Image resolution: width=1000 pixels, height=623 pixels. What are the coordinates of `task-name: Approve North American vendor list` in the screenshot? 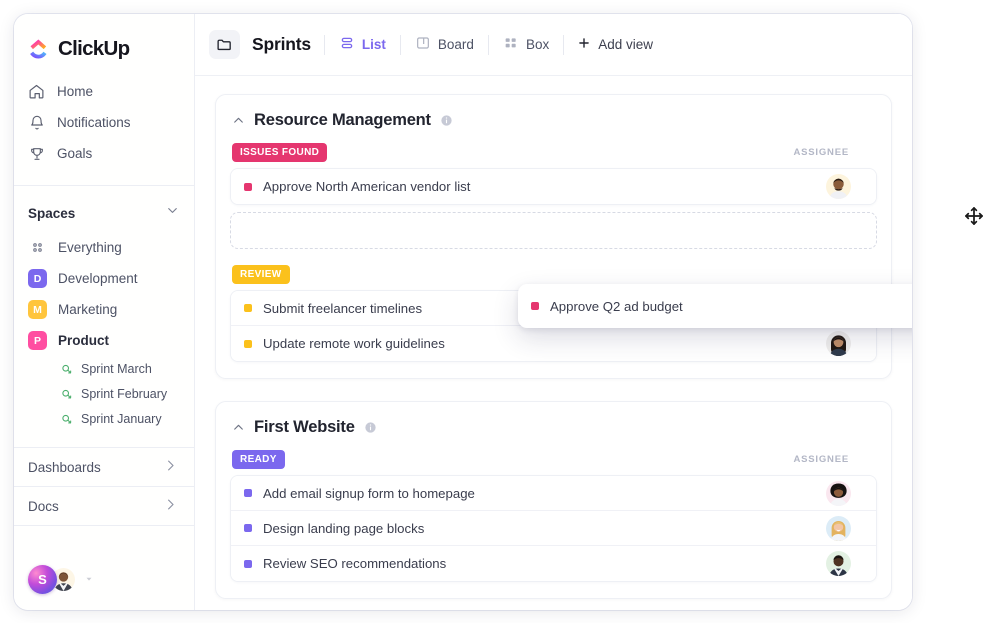 It's located at (367, 186).